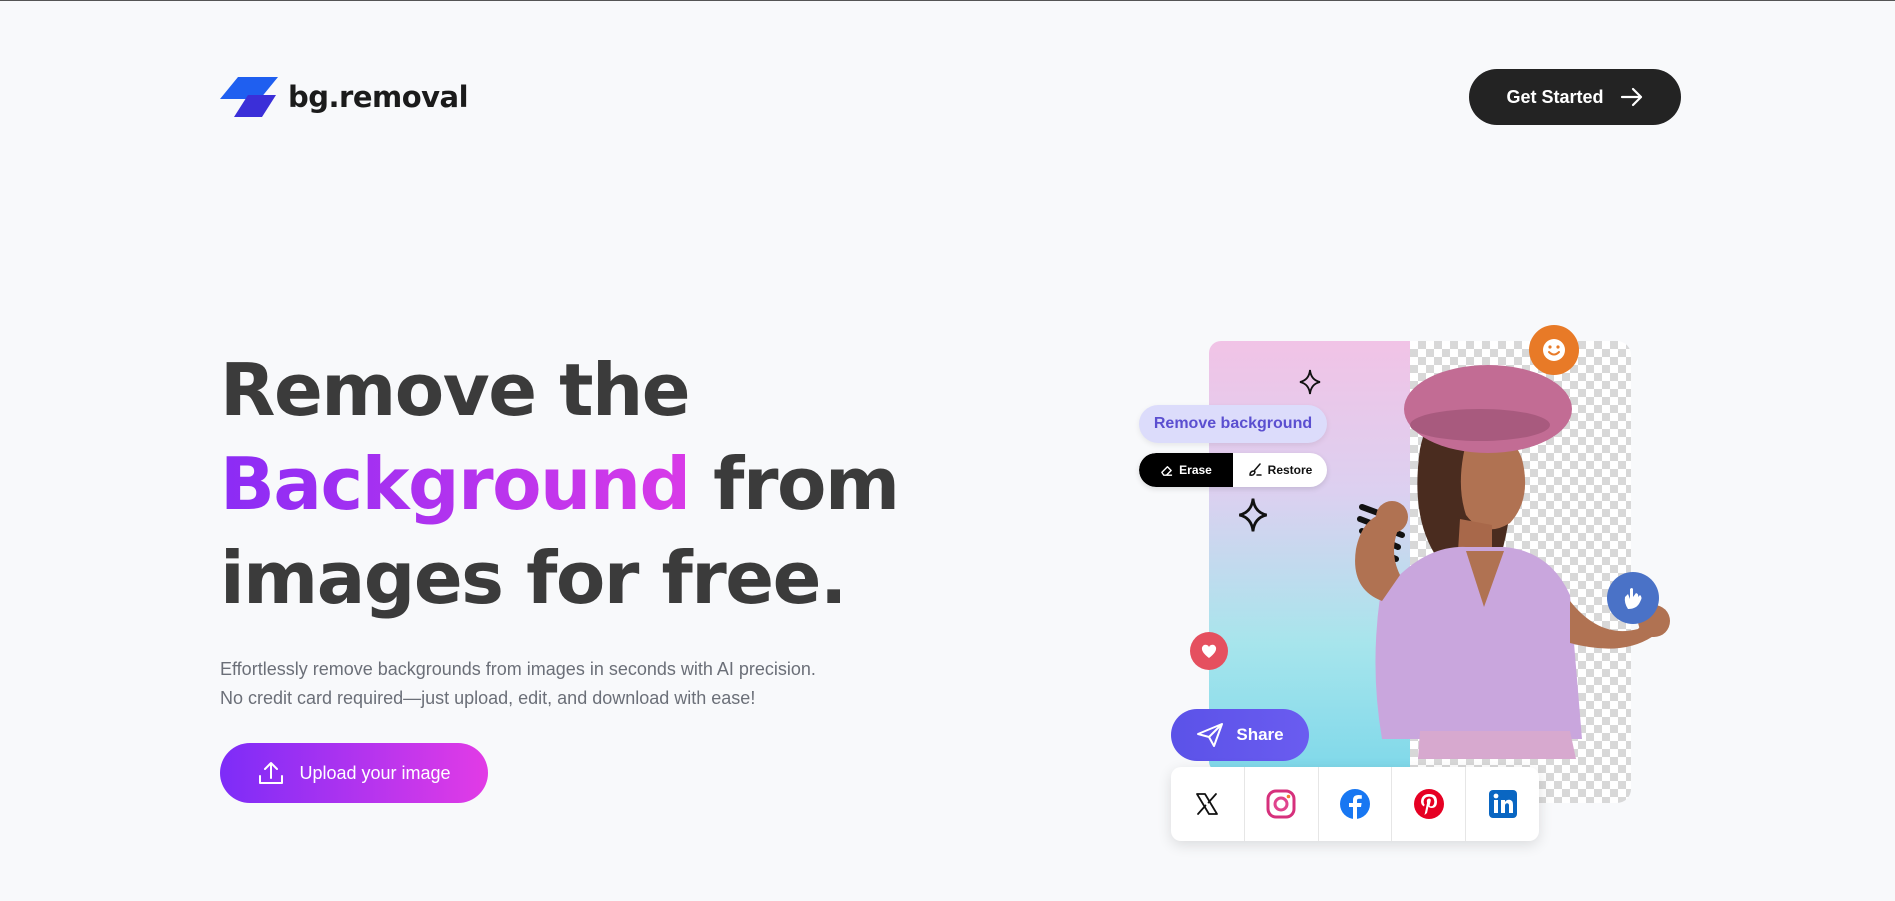  I want to click on share-instagram, so click(1282, 804).